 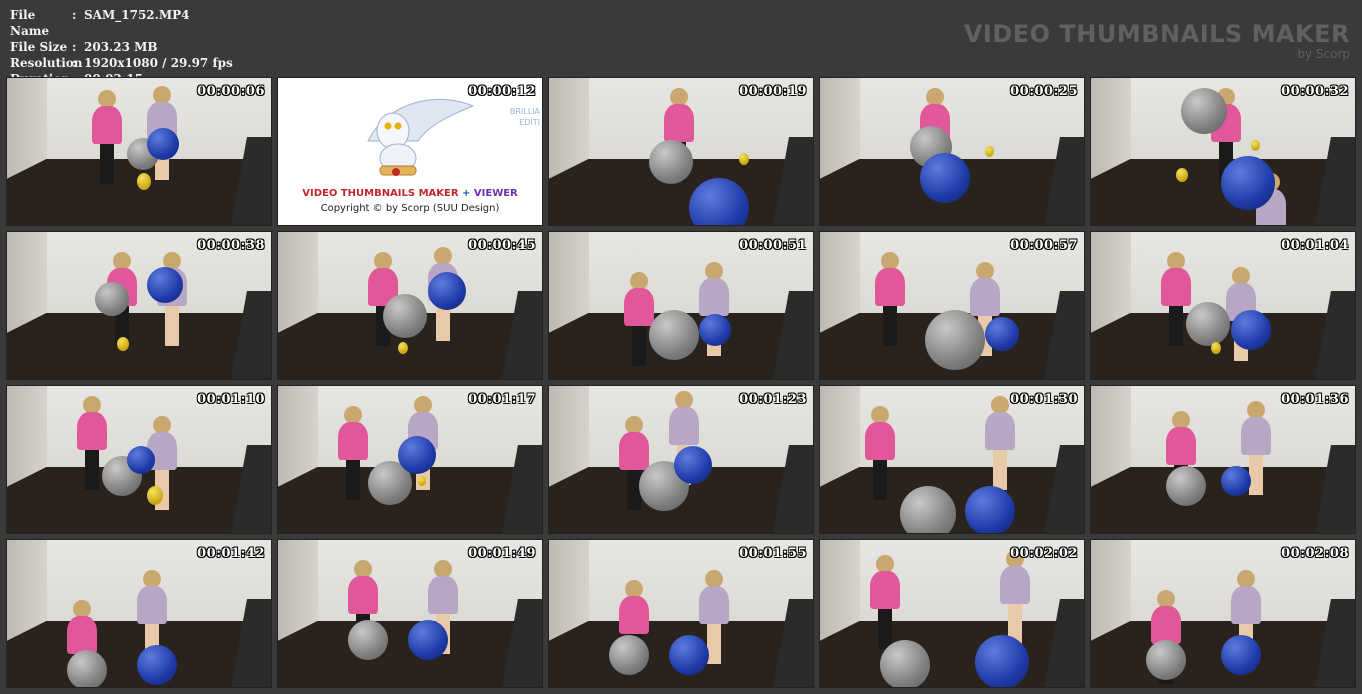 What do you see at coordinates (139, 305) in the screenshot?
I see `video-thumbnail: 00:00:38` at bounding box center [139, 305].